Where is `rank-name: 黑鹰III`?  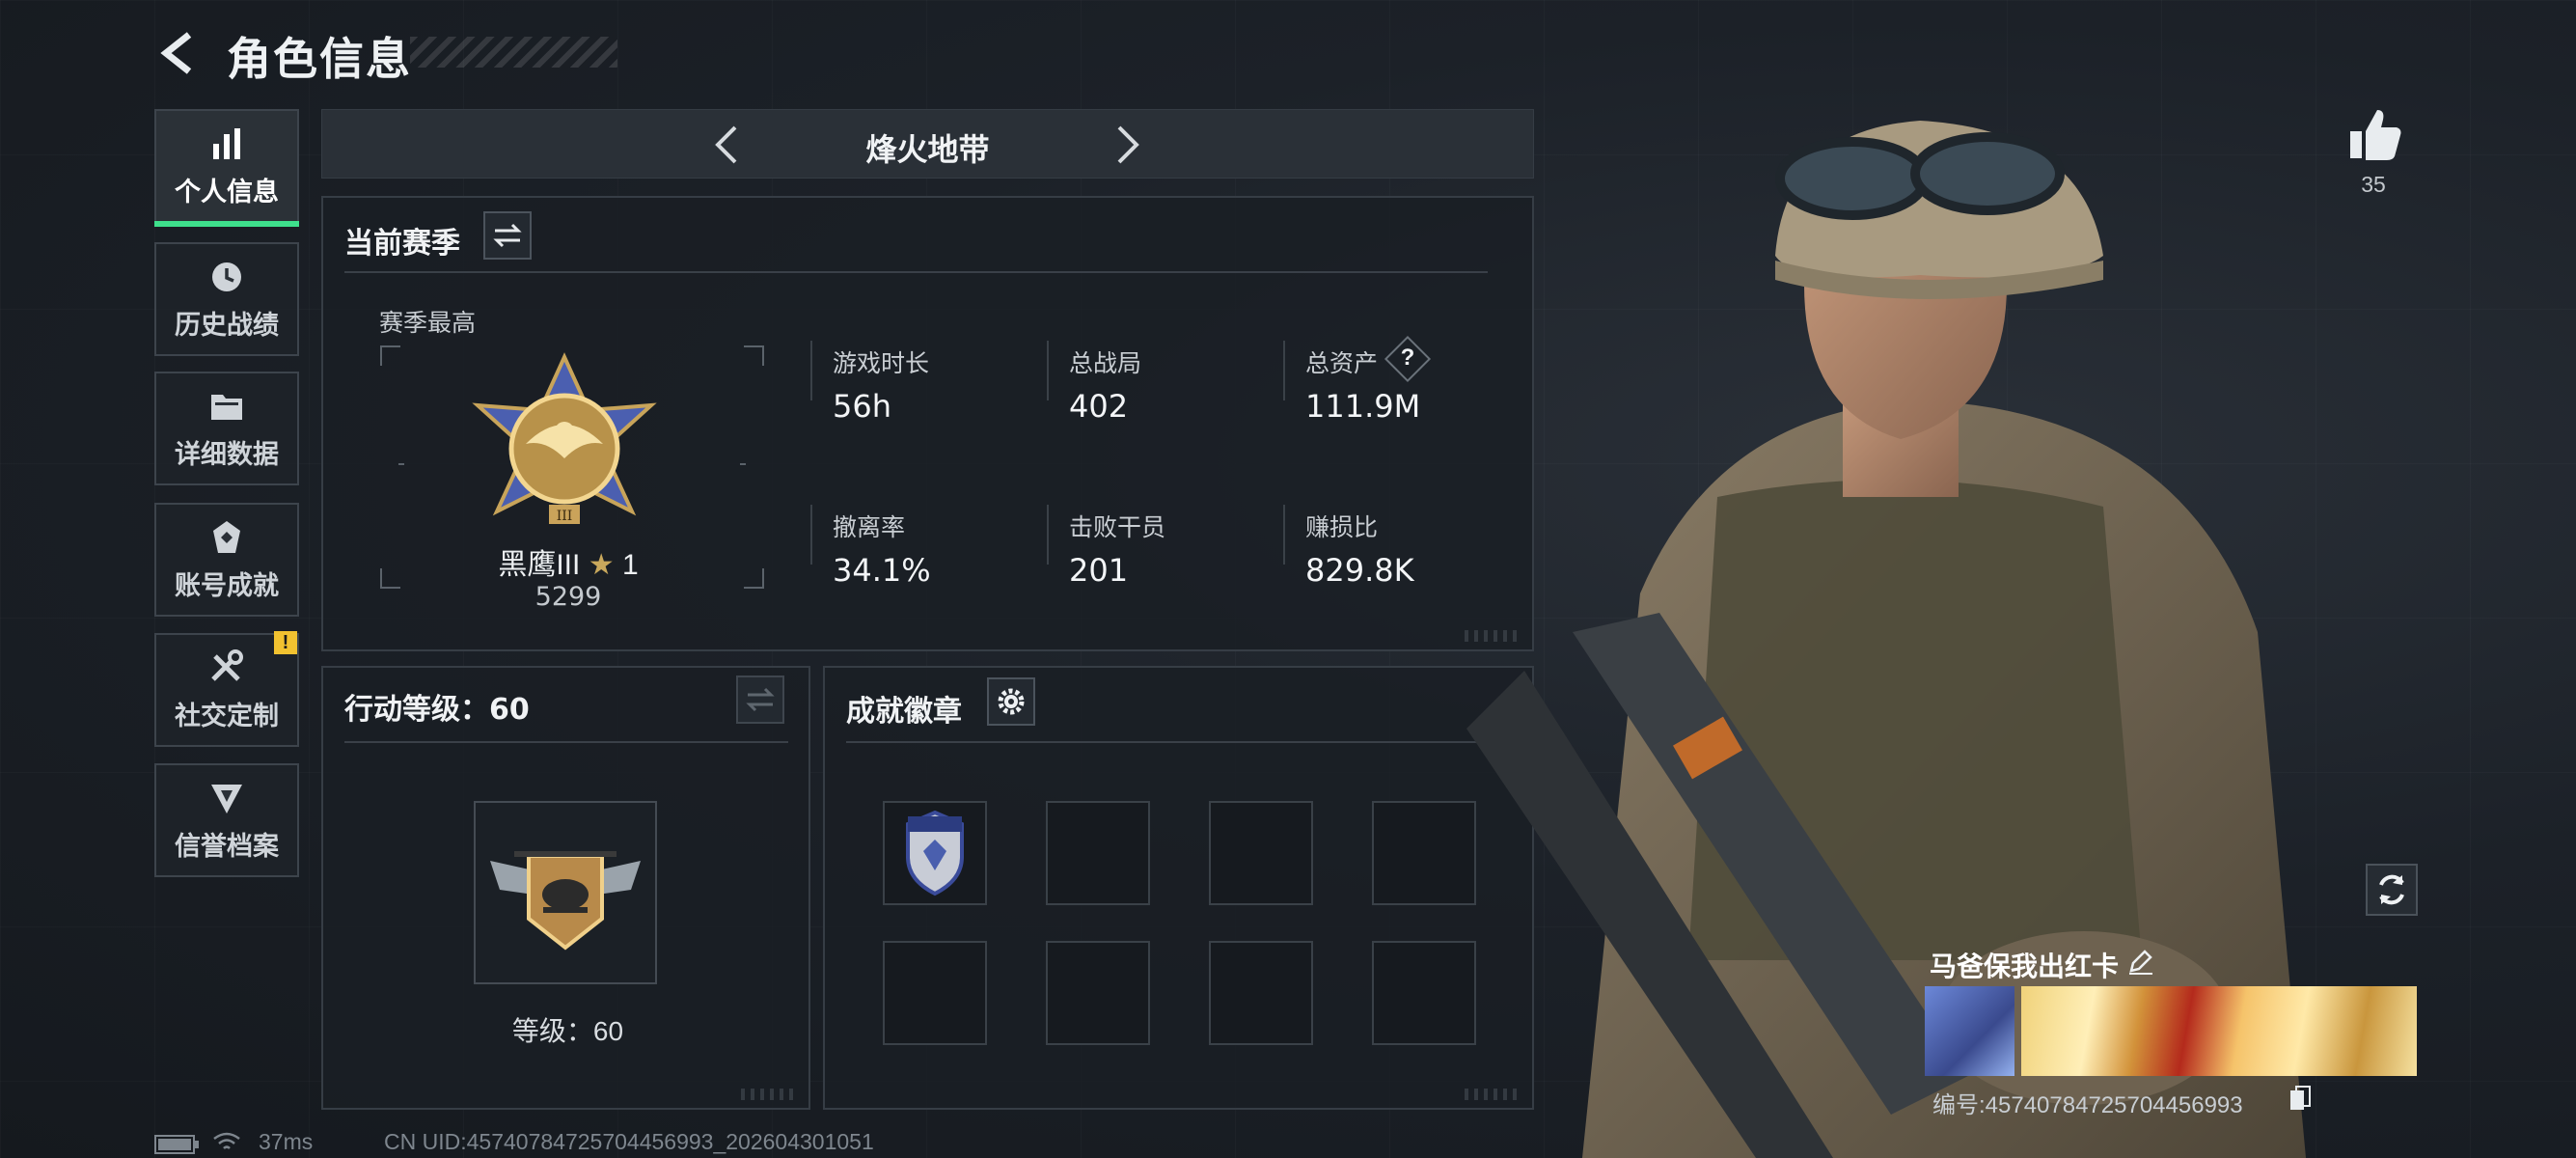
rank-name: 黑鹰III is located at coordinates (540, 565).